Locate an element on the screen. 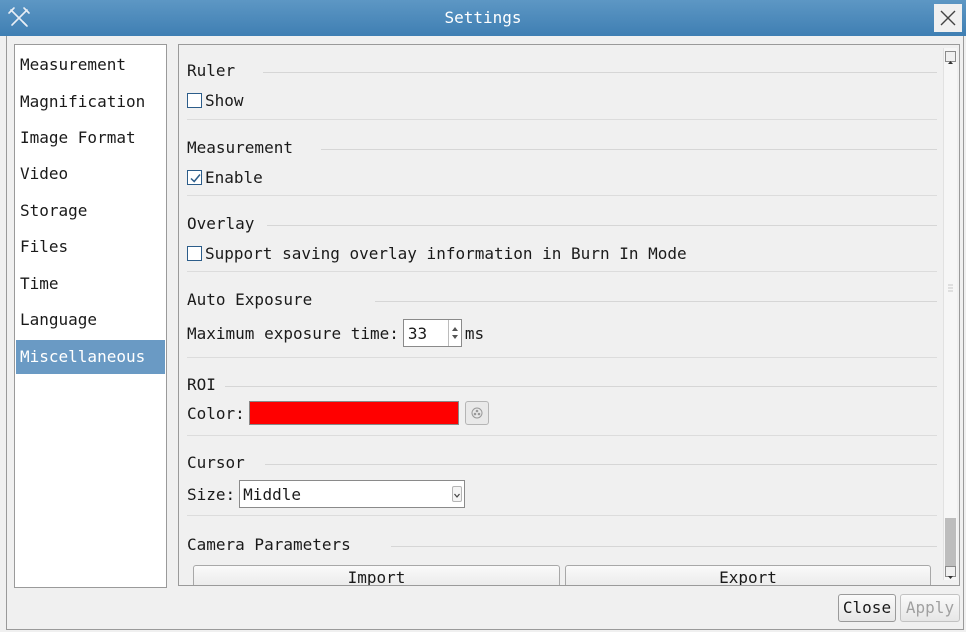 The height and width of the screenshot is (632, 966). cursor-size-row: Size: Middle is located at coordinates (326, 494).